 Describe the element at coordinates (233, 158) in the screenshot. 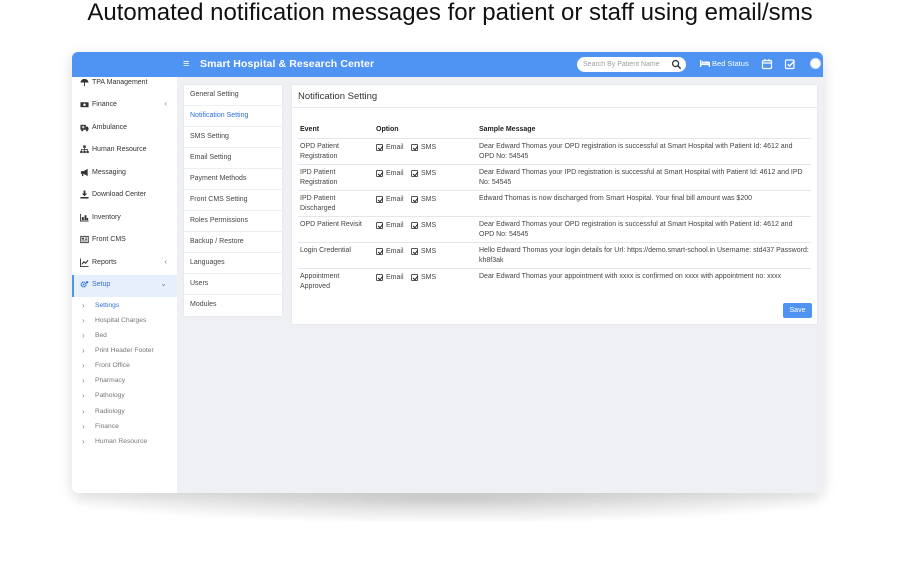

I see `settings-menu-item: Email Setting` at that location.